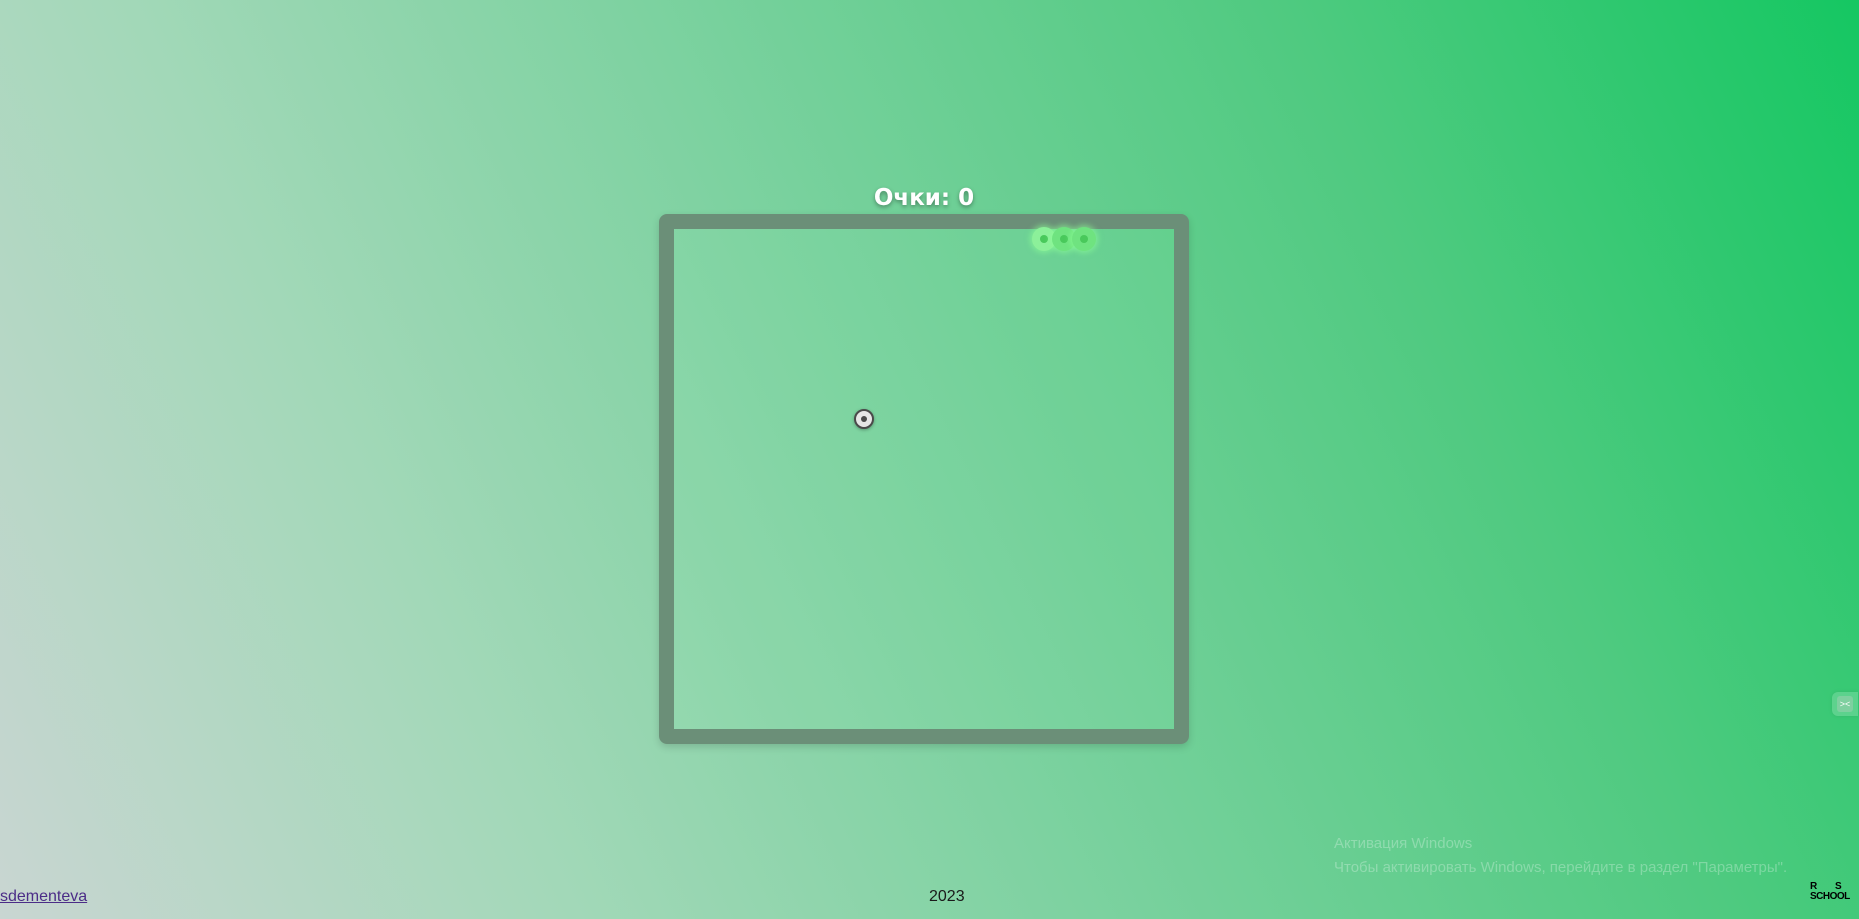 The width and height of the screenshot is (1859, 919). I want to click on activation-title: Активация Windows, so click(1403, 843).